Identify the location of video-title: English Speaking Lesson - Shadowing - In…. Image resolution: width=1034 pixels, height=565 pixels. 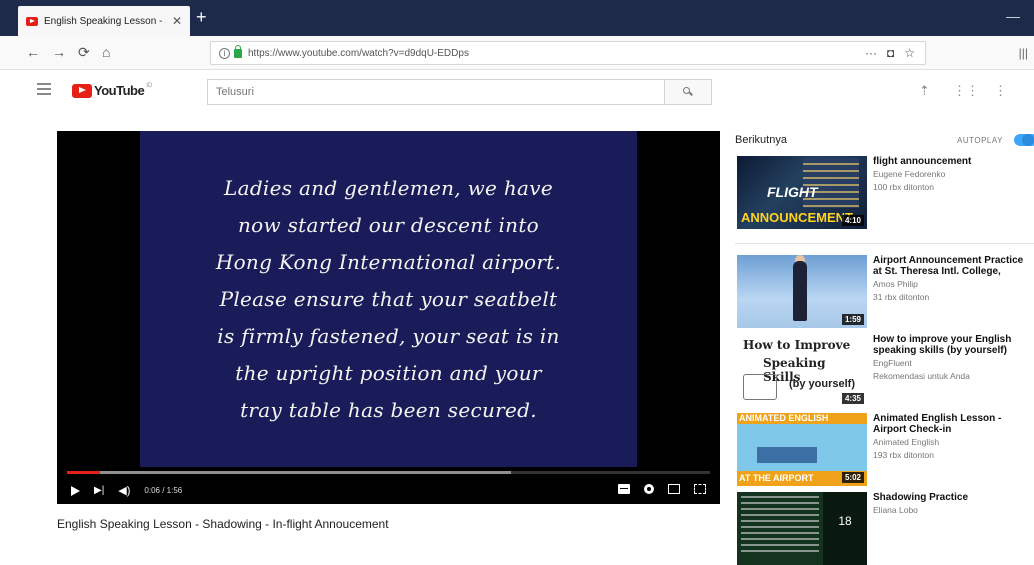
(223, 524).